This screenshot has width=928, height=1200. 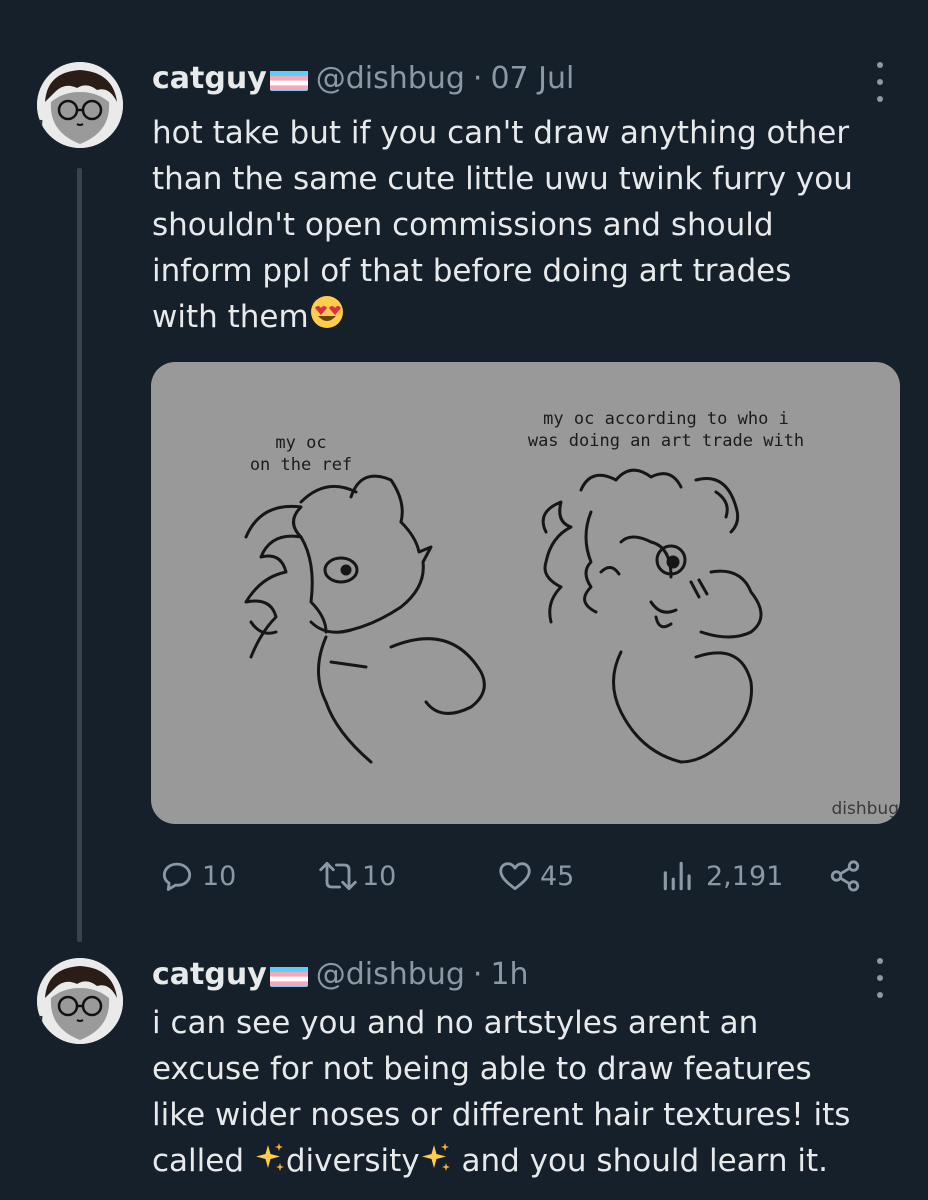 I want to click on retweet-button: 10, so click(x=356, y=876).